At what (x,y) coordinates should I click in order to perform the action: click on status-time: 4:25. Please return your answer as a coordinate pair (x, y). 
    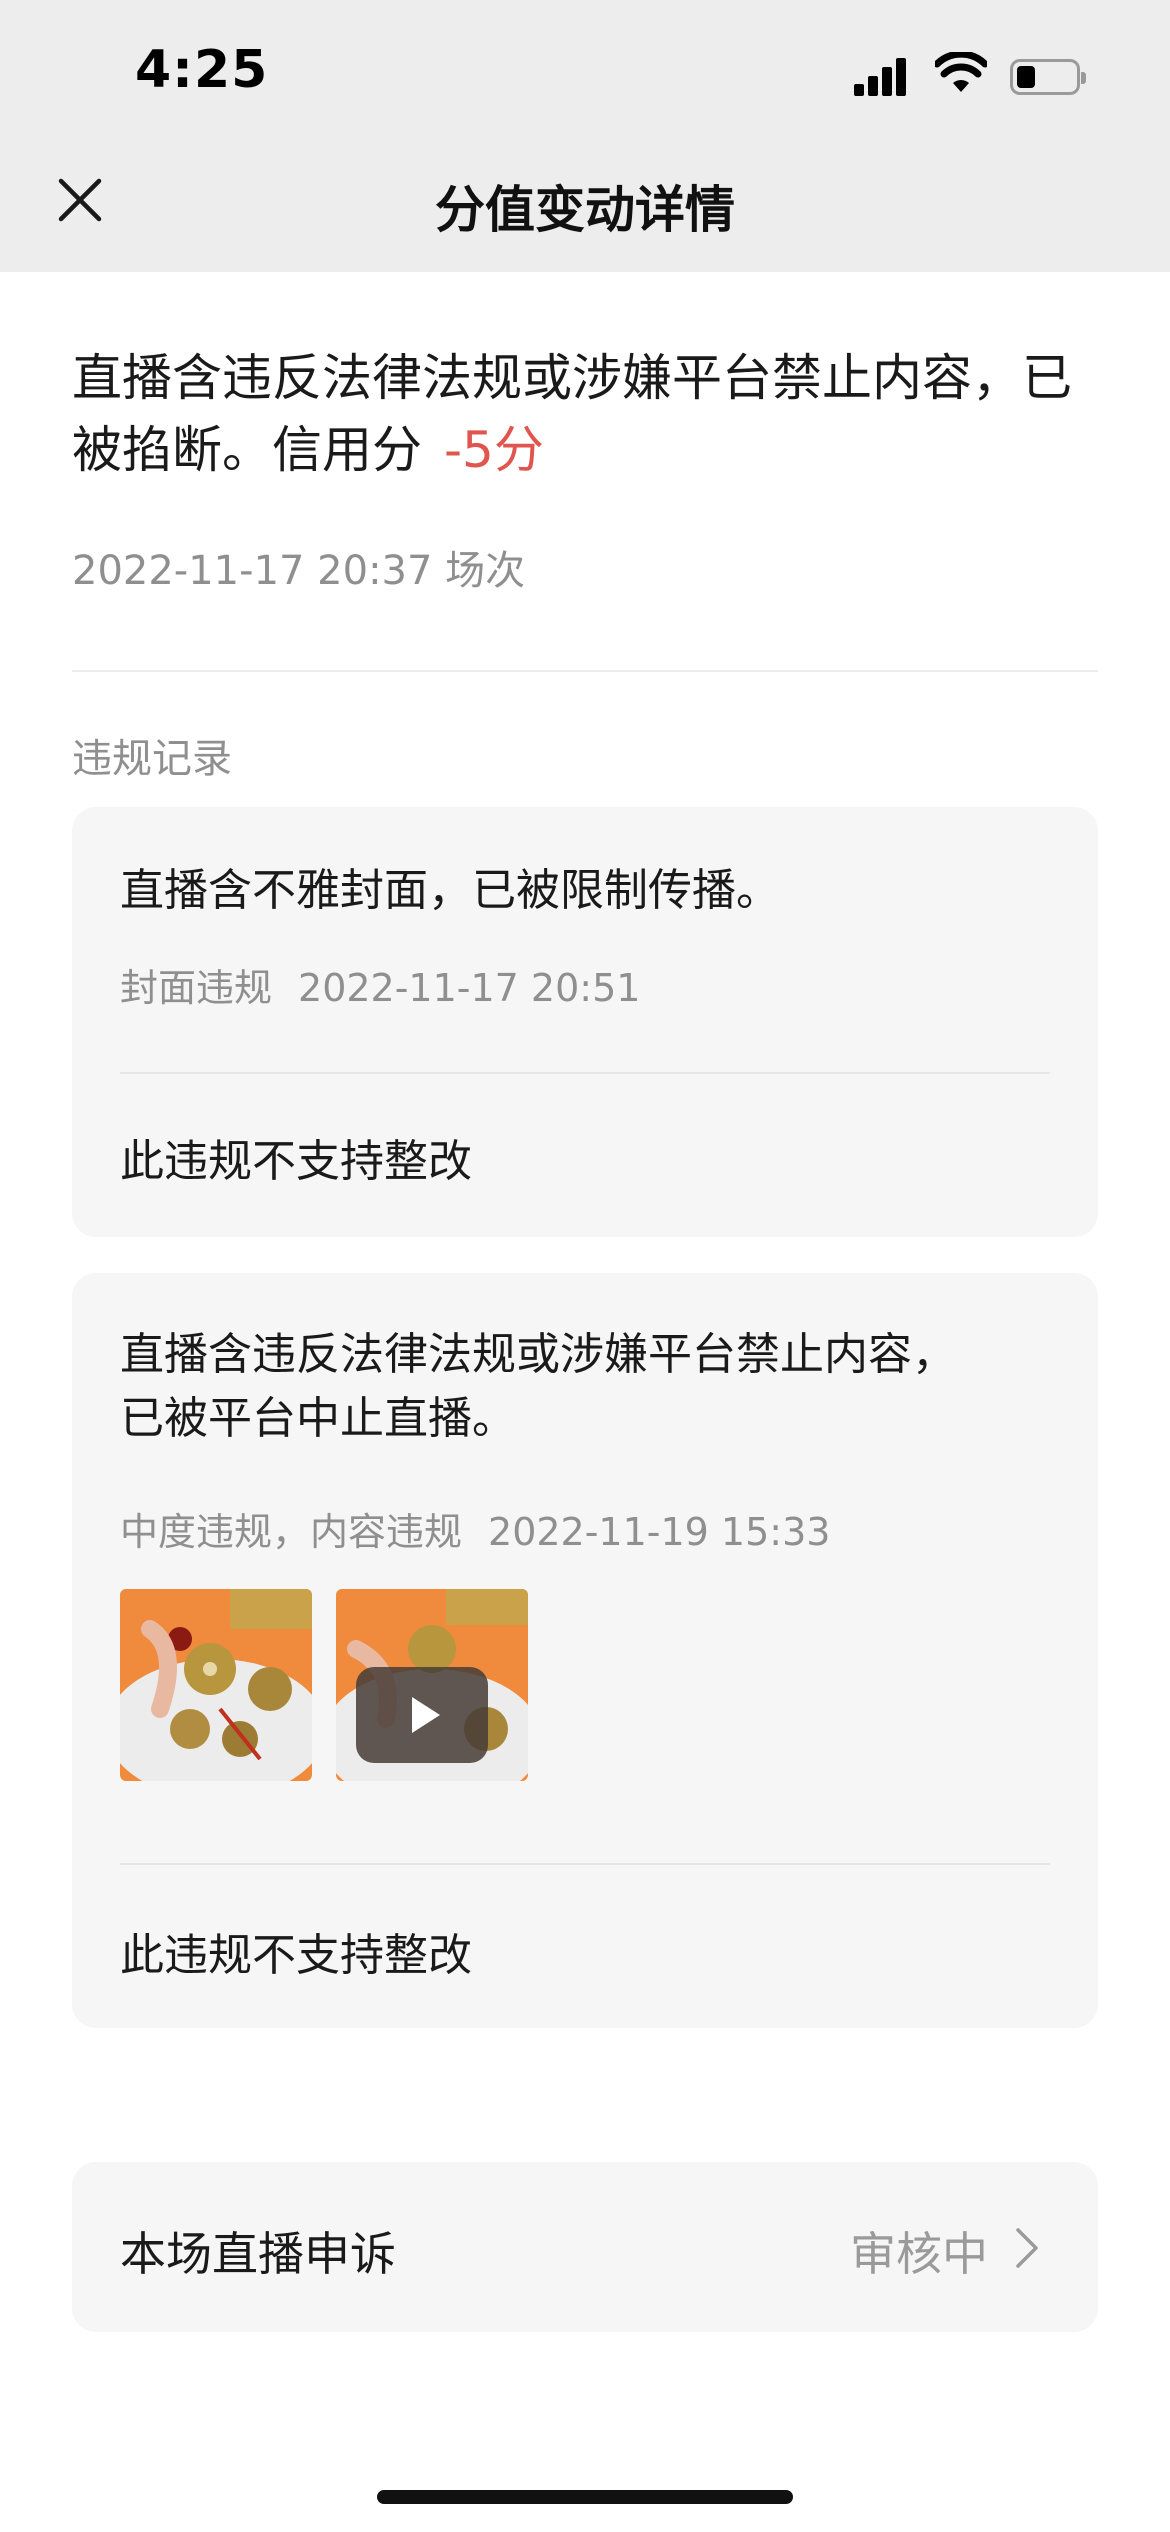
    Looking at the image, I should click on (202, 70).